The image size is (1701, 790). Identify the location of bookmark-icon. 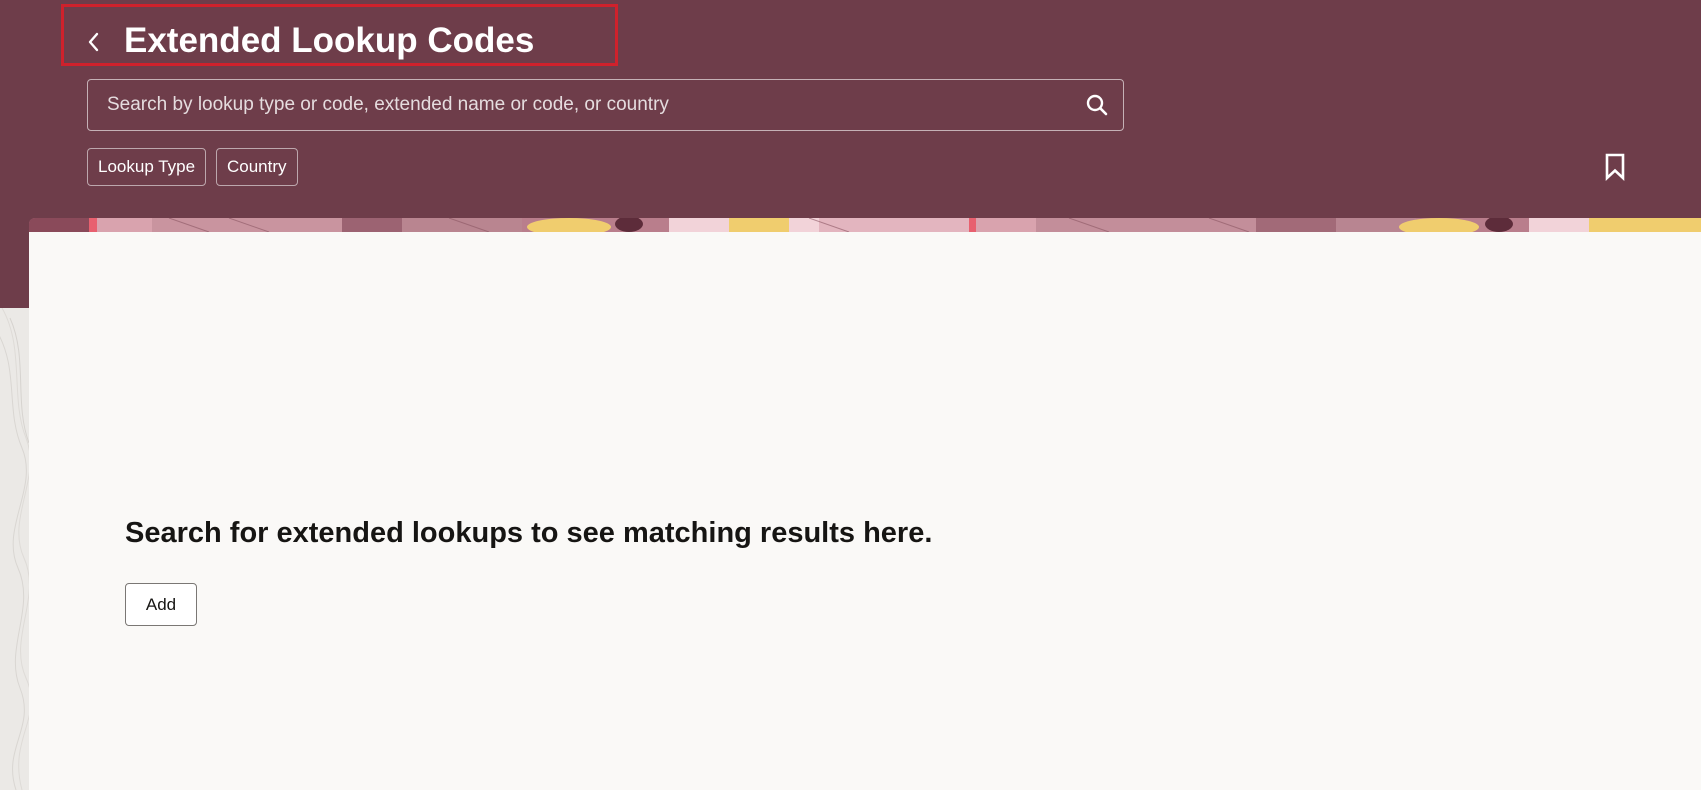
(1615, 167).